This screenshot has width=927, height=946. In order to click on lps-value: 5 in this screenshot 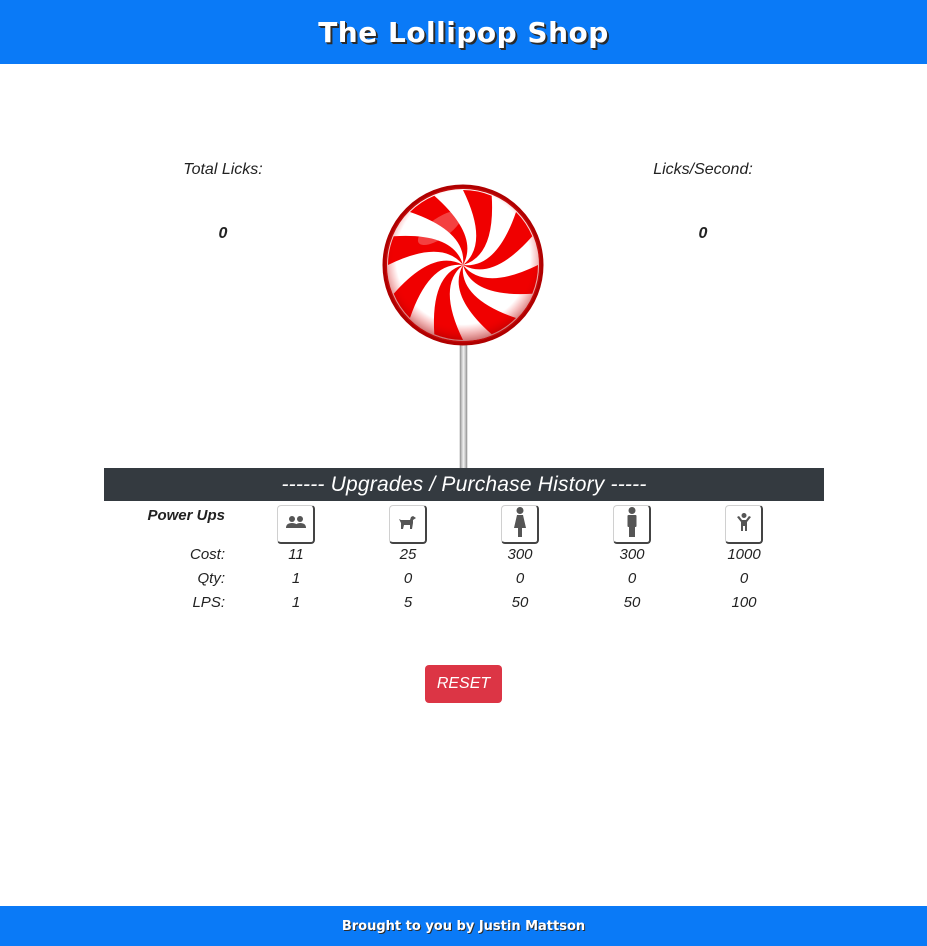, I will do `click(408, 602)`.